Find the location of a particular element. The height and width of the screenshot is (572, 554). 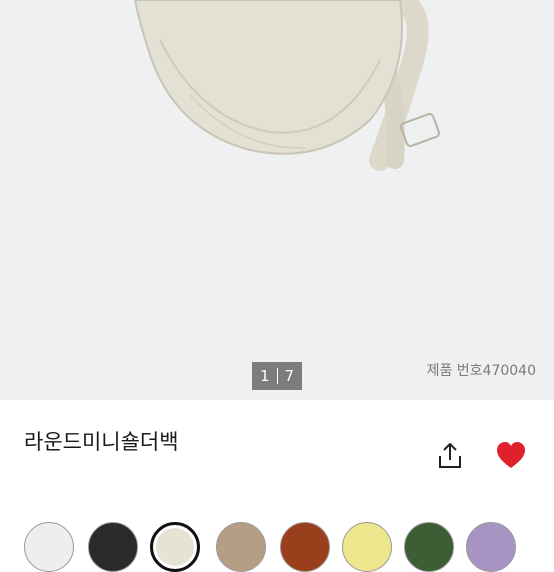

total-pages: 7 is located at coordinates (289, 376).